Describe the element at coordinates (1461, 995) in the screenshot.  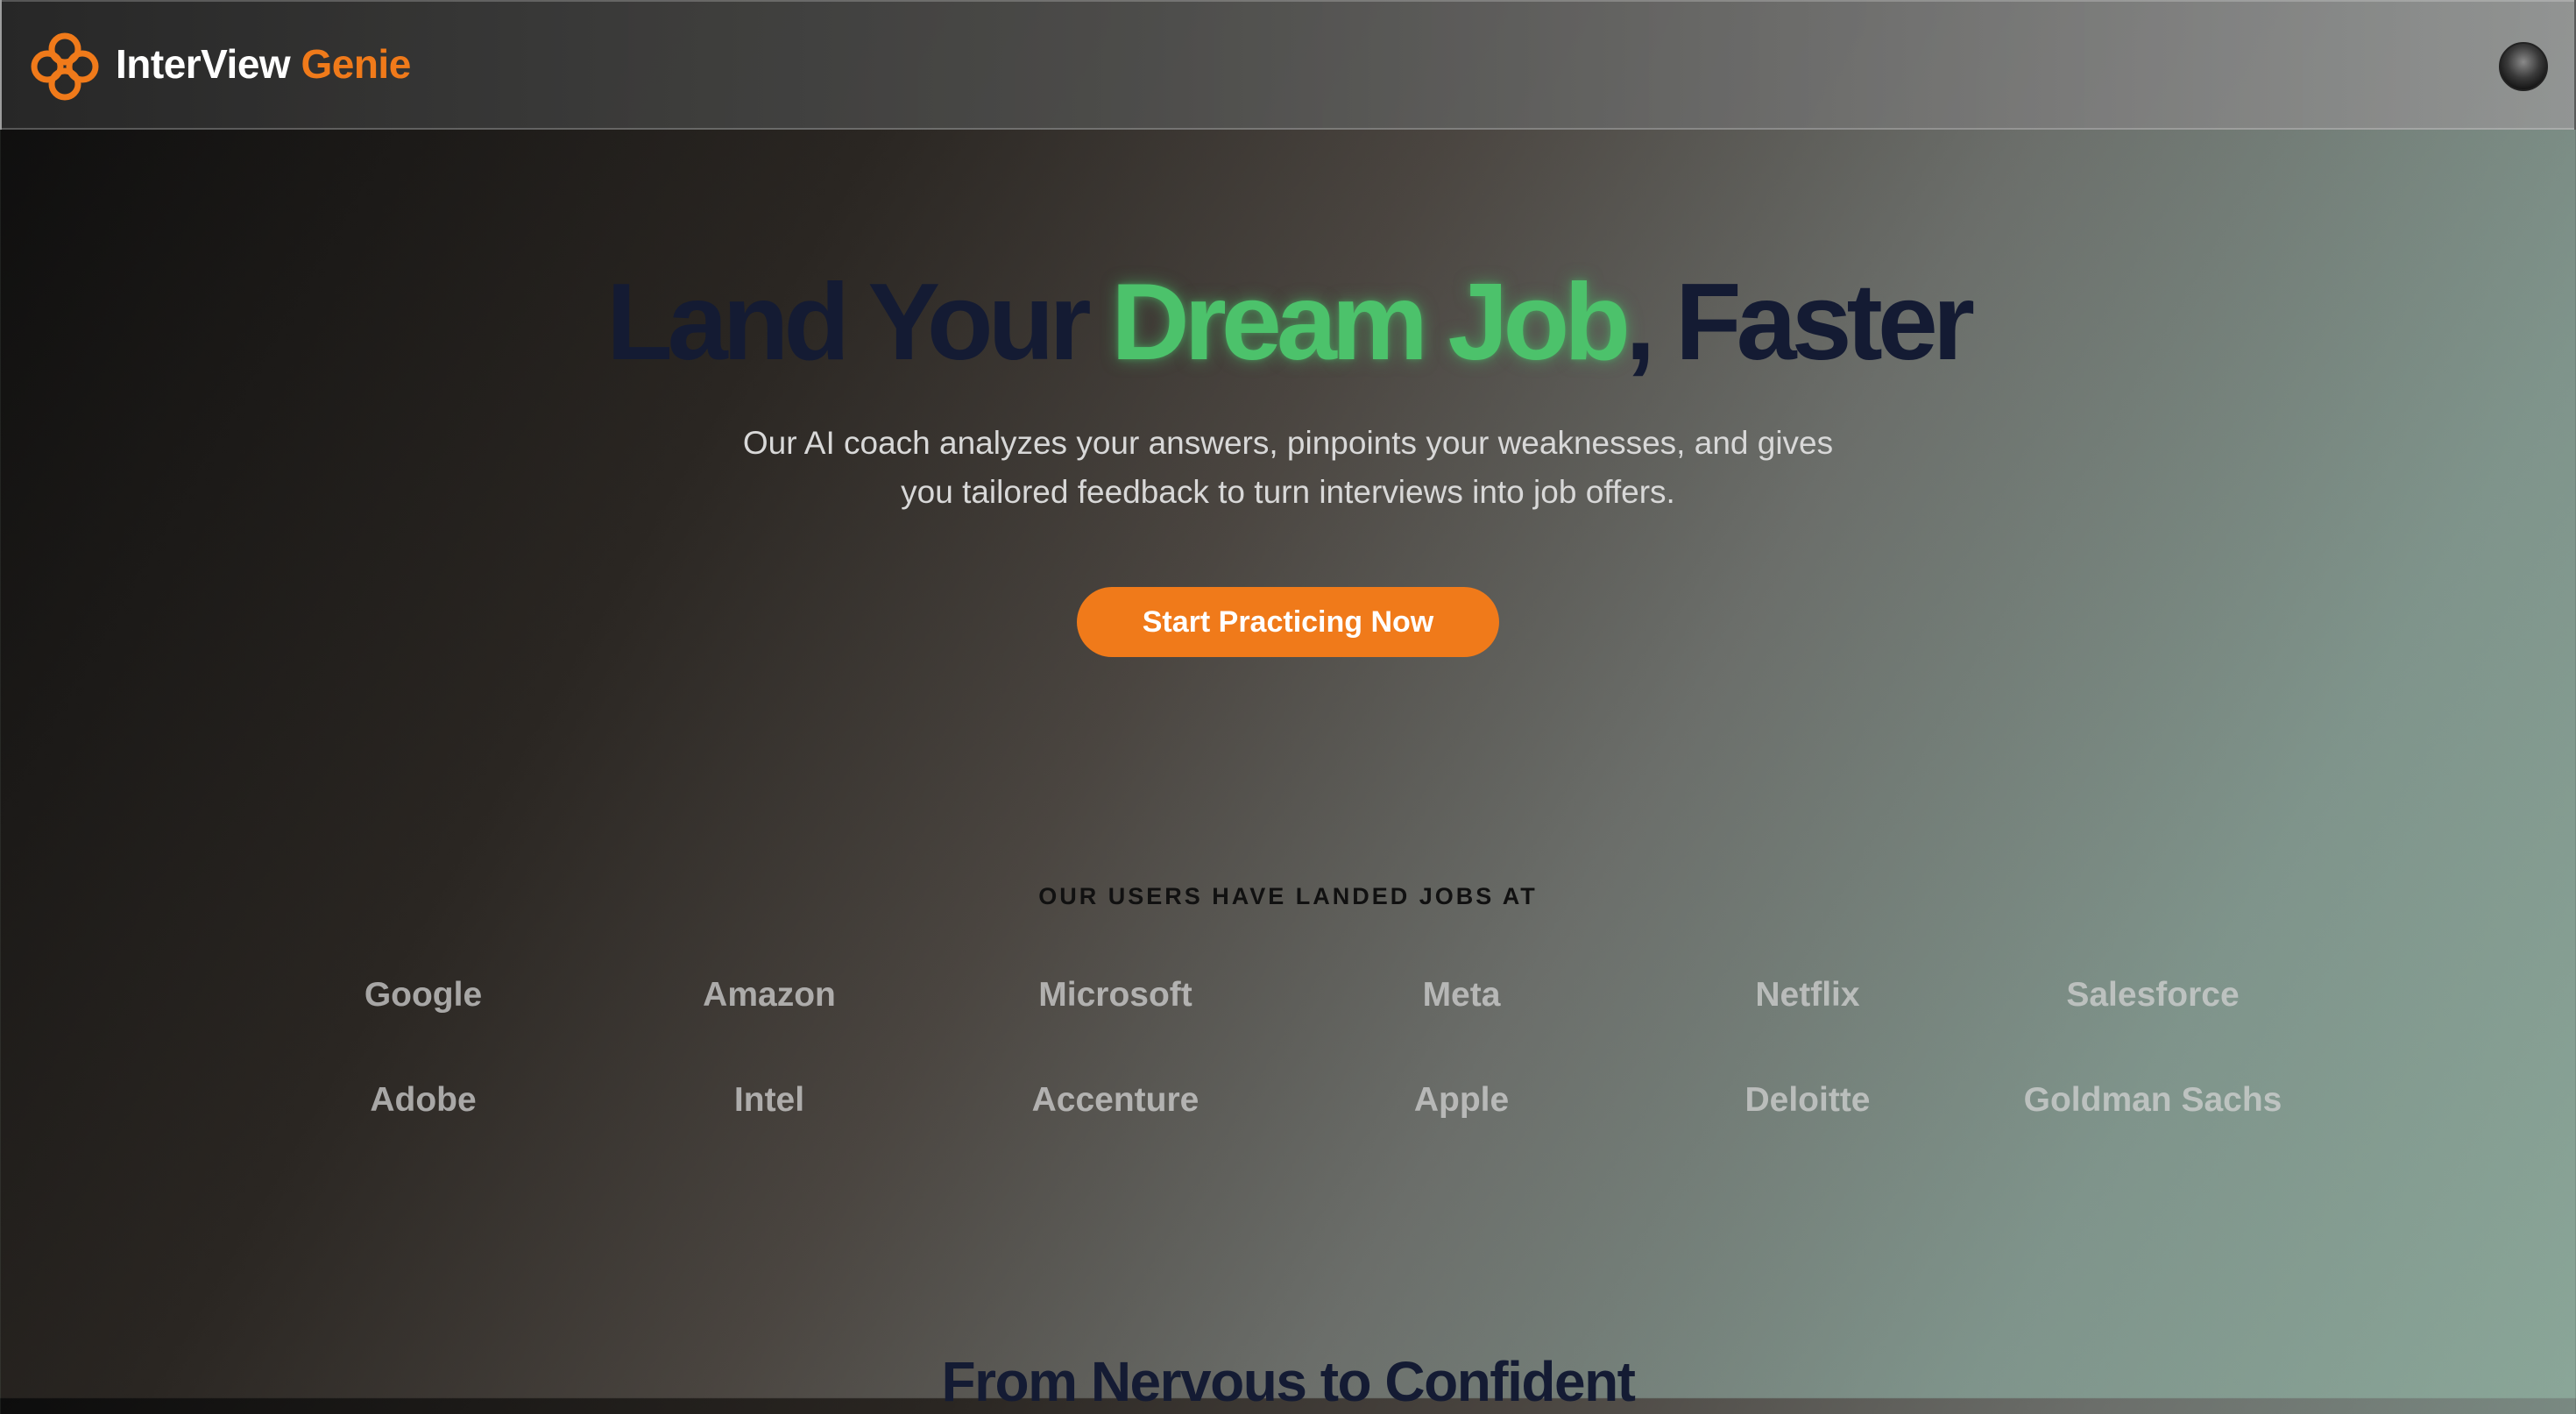
I see `company-meta: Meta` at that location.